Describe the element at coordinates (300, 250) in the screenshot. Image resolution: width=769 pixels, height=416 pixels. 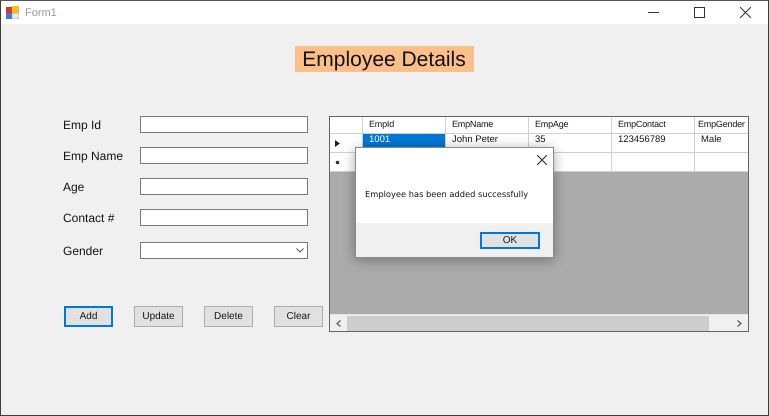
I see `chevron-icon` at that location.